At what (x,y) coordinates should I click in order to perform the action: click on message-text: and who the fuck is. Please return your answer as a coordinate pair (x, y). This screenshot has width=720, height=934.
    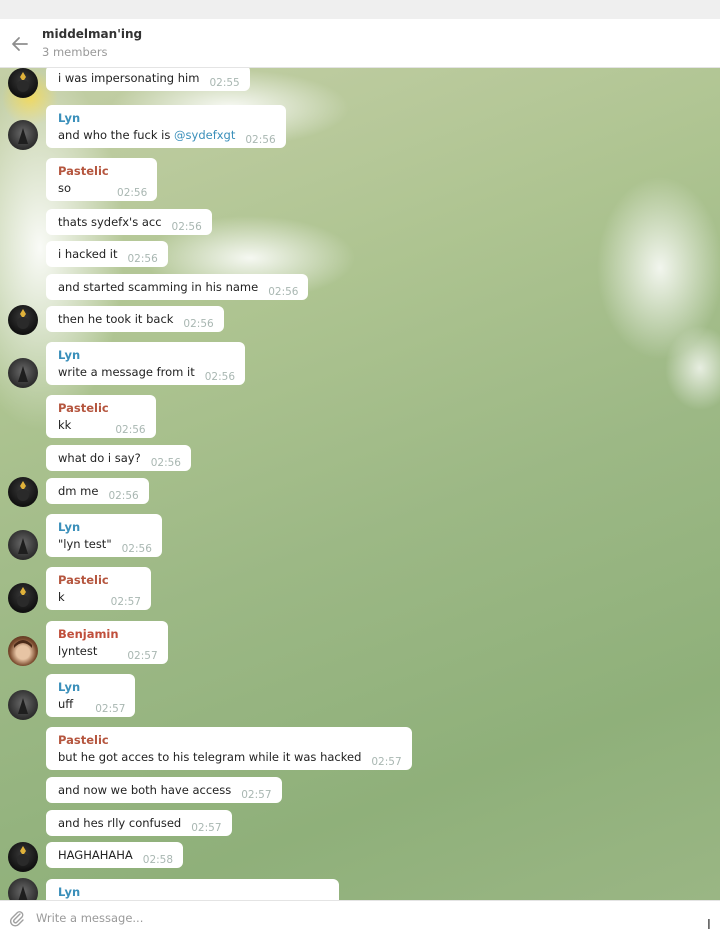
    Looking at the image, I should click on (116, 135).